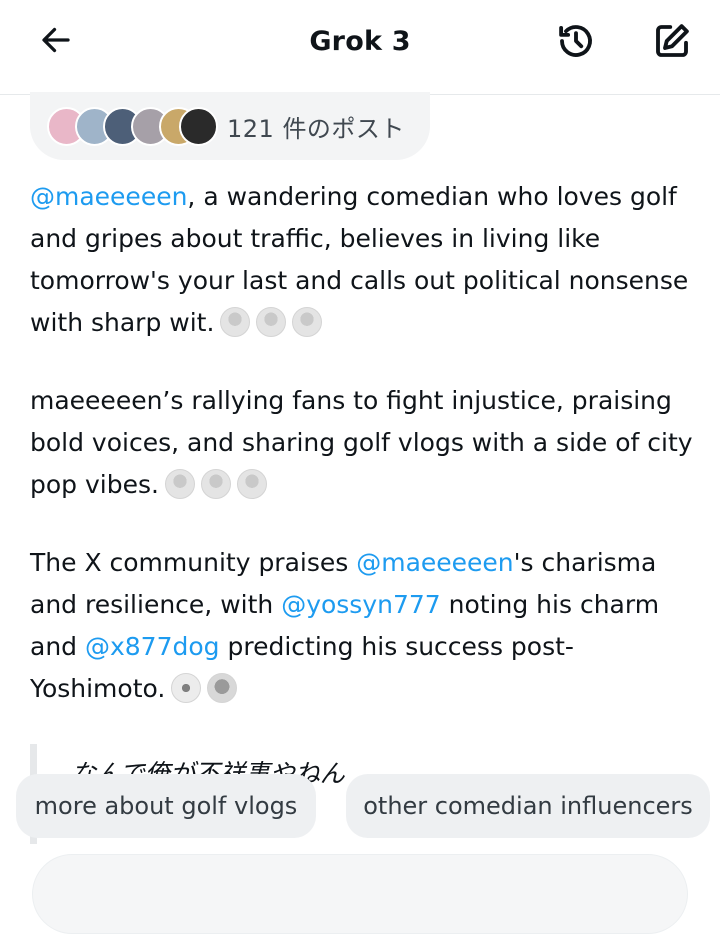  I want to click on compose-icon, so click(672, 40).